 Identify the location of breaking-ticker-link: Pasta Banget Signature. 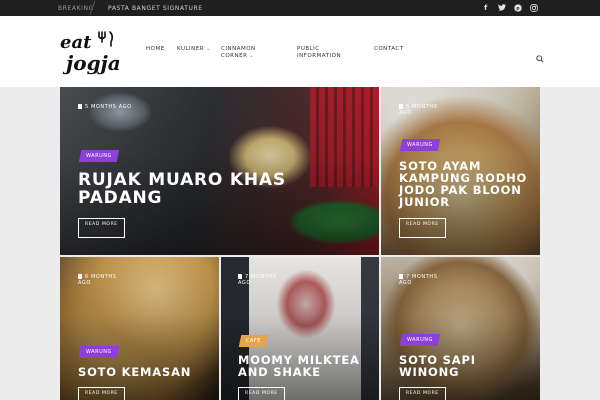
(155, 8).